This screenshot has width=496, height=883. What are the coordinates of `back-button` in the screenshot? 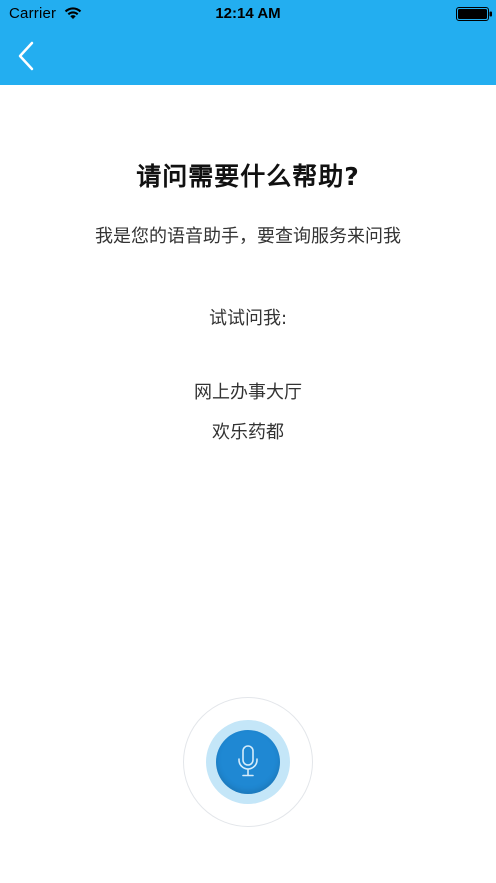 It's located at (28, 56).